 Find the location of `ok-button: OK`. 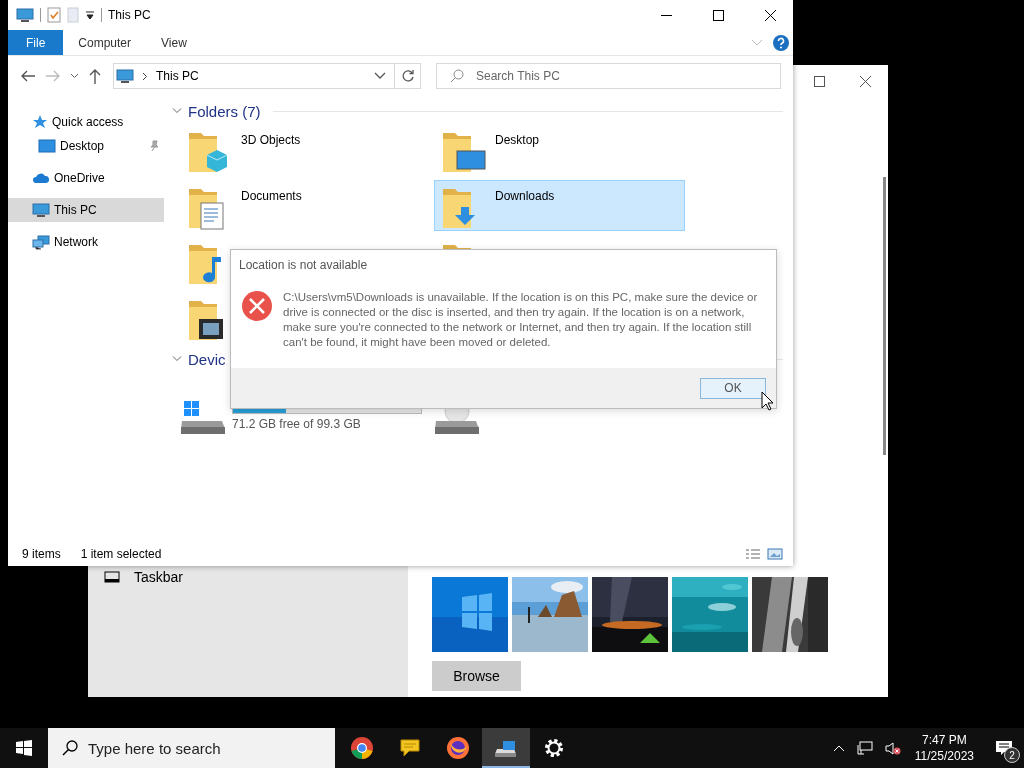

ok-button: OK is located at coordinates (733, 388).